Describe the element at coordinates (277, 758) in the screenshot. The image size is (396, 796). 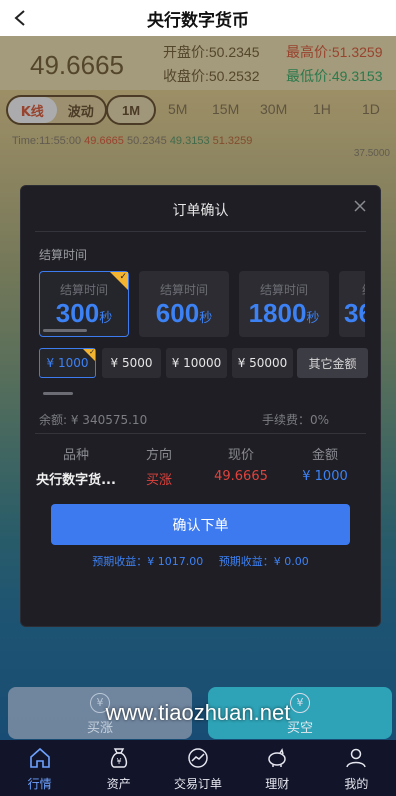
I see `piggy-bank-icon` at that location.